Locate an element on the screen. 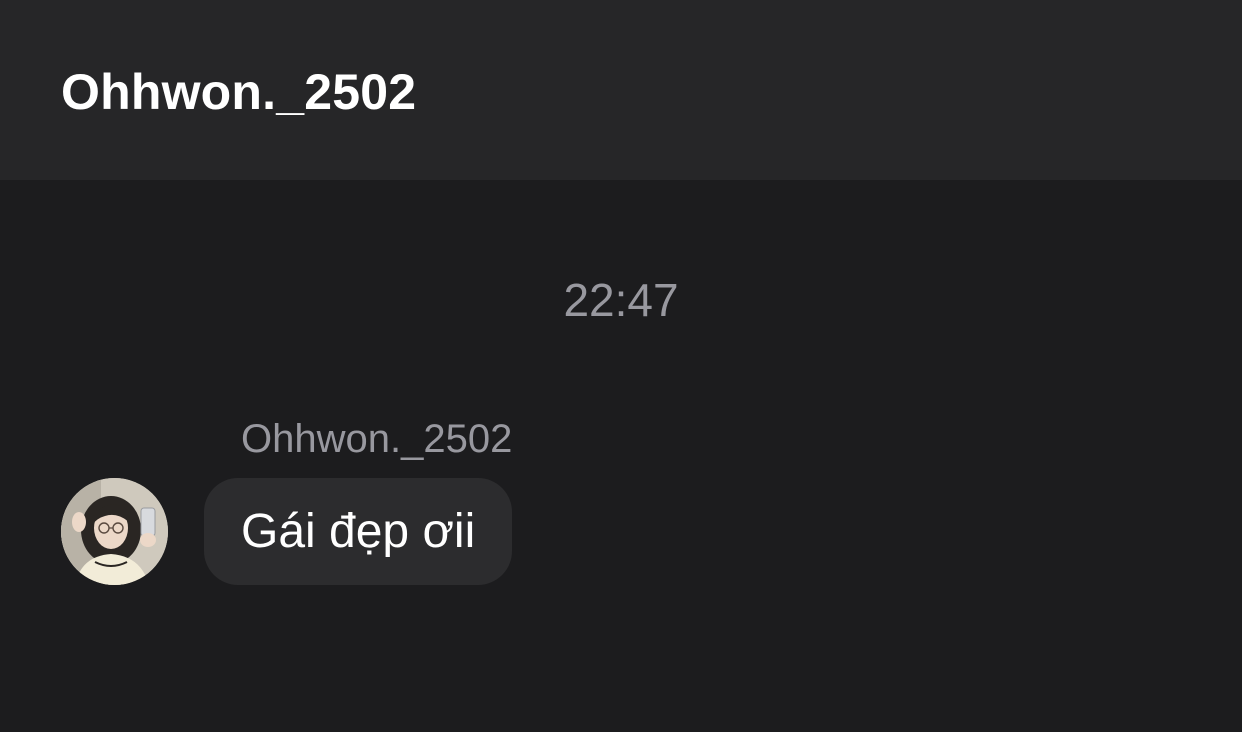  user-avatar-photo-icon is located at coordinates (114, 531).